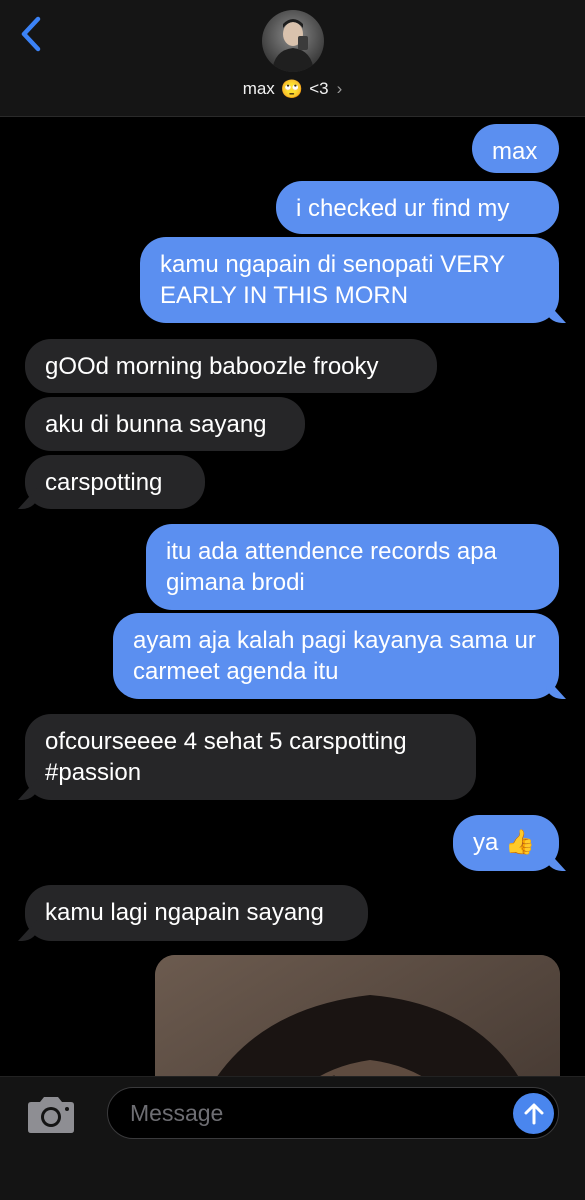 This screenshot has height=1200, width=585. I want to click on camera-icon, so click(51, 1115).